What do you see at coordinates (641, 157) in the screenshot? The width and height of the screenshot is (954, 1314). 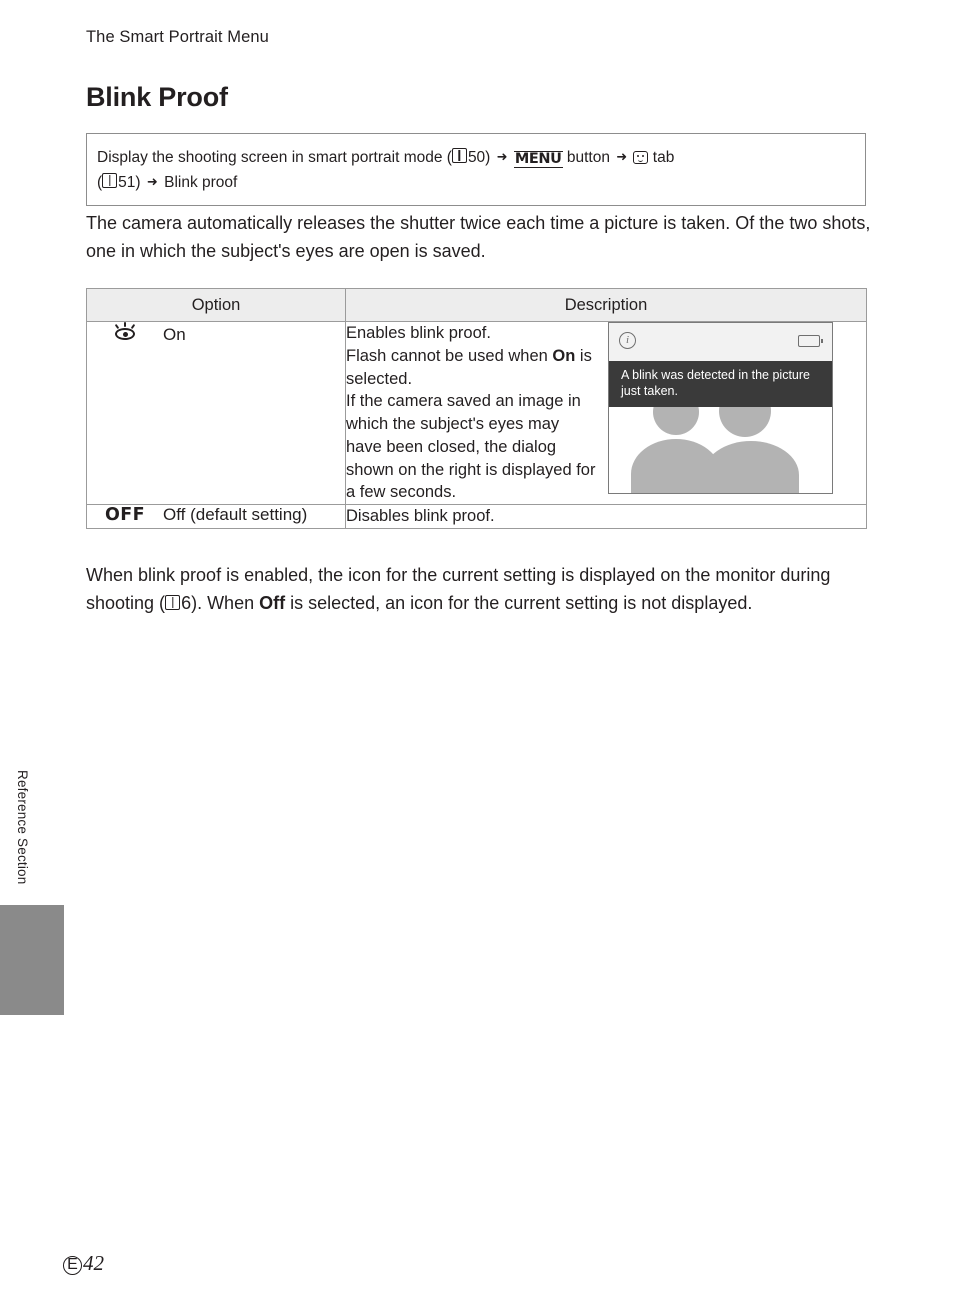 I see `smart-portrait-icon` at bounding box center [641, 157].